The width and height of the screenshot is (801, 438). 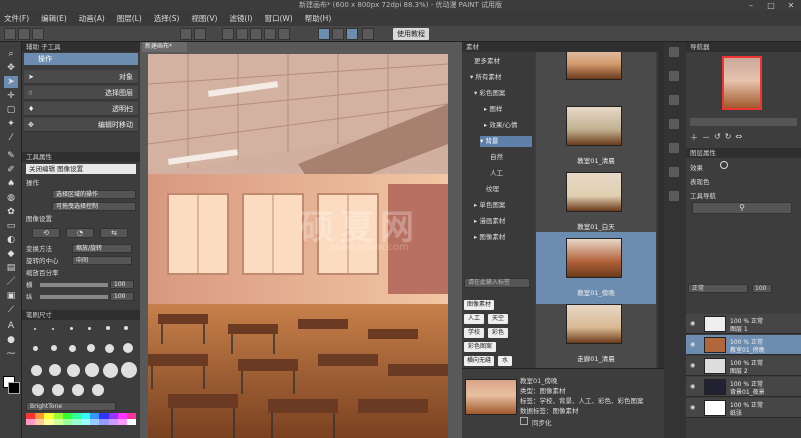 I want to click on zoom-out-icon: －, so click(x=706, y=137).